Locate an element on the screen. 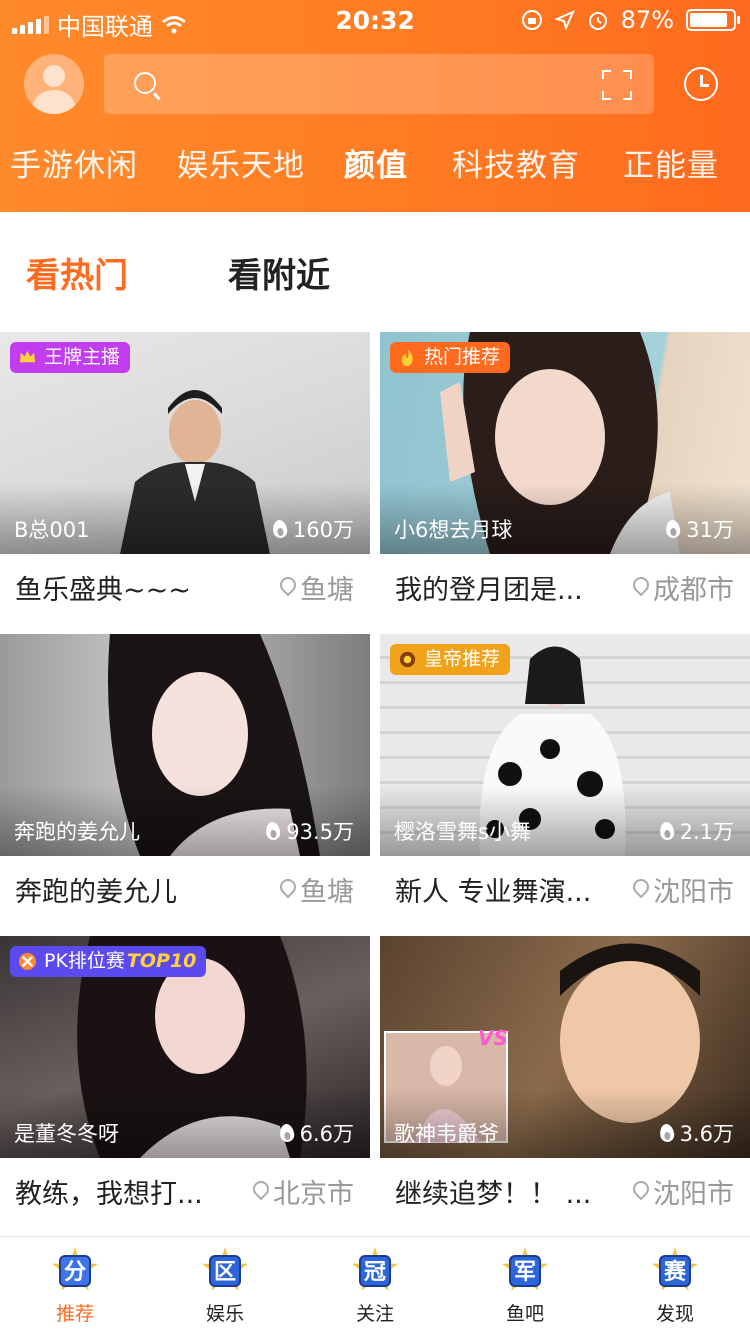  battery-percent: 87% is located at coordinates (647, 20).